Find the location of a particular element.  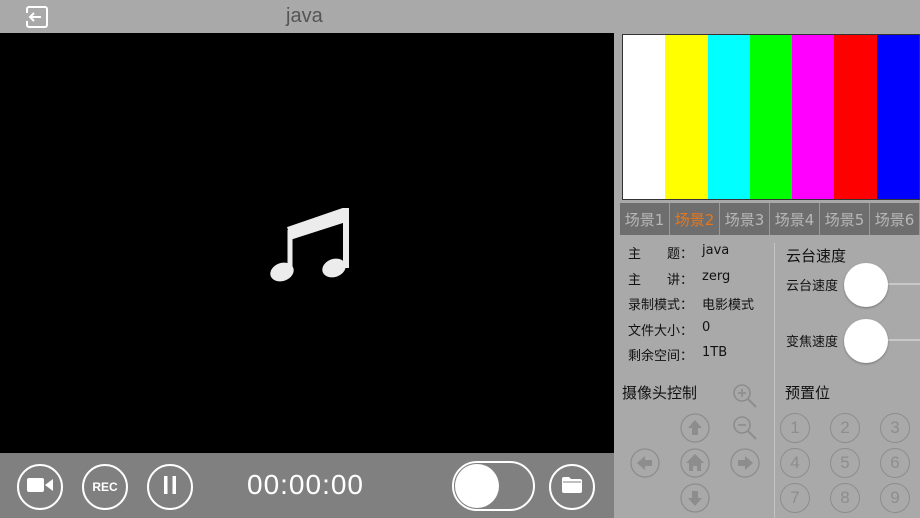

record-timer: 00:00:00 is located at coordinates (305, 484).